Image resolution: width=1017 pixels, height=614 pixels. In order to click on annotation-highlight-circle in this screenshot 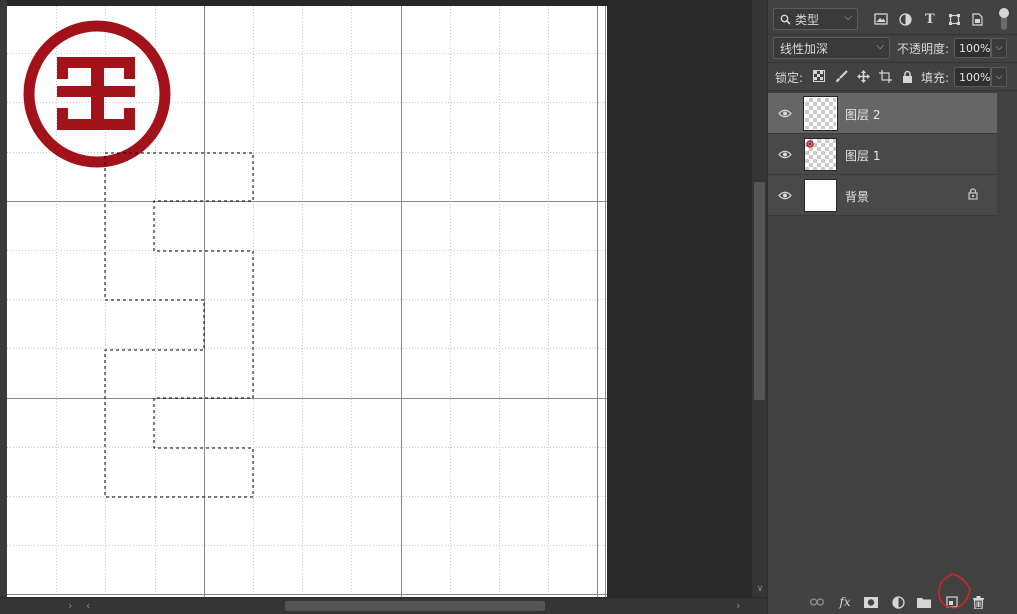, I will do `click(954, 591)`.